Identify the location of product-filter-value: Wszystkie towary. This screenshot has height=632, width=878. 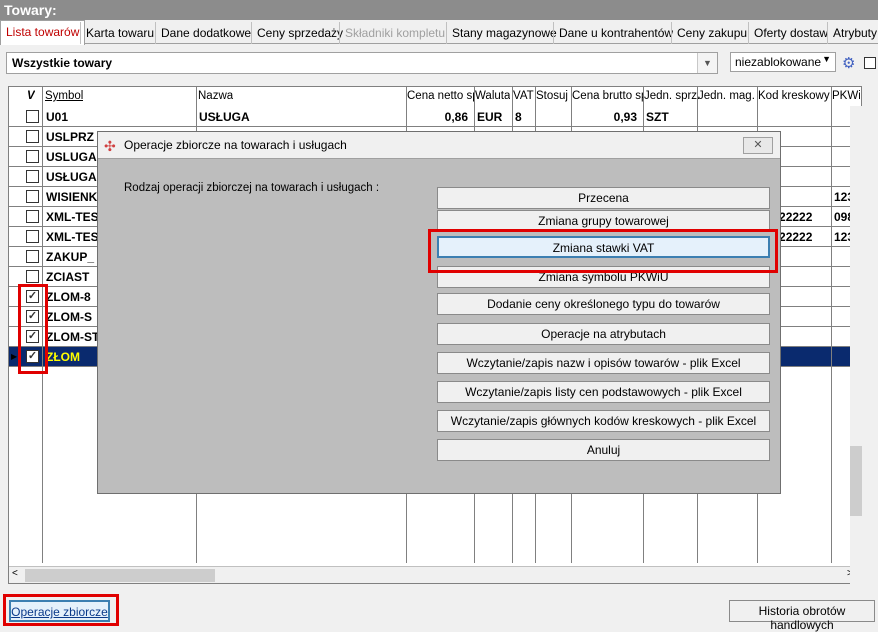
(62, 63).